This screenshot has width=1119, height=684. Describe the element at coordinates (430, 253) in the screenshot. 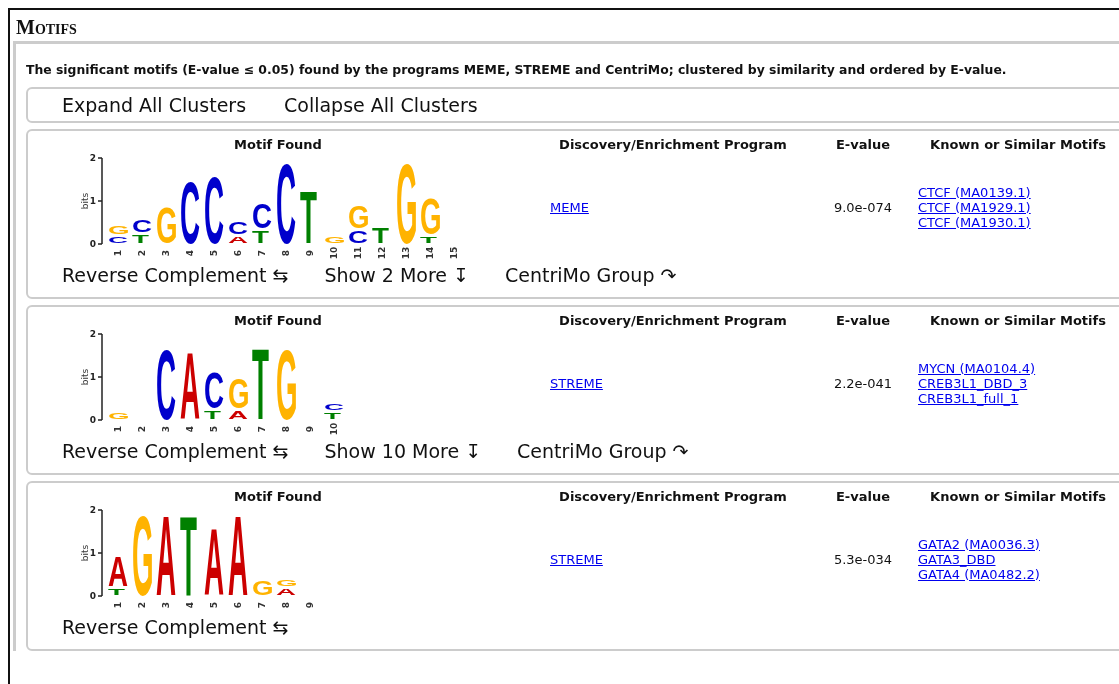

I see `position-label: 14` at that location.